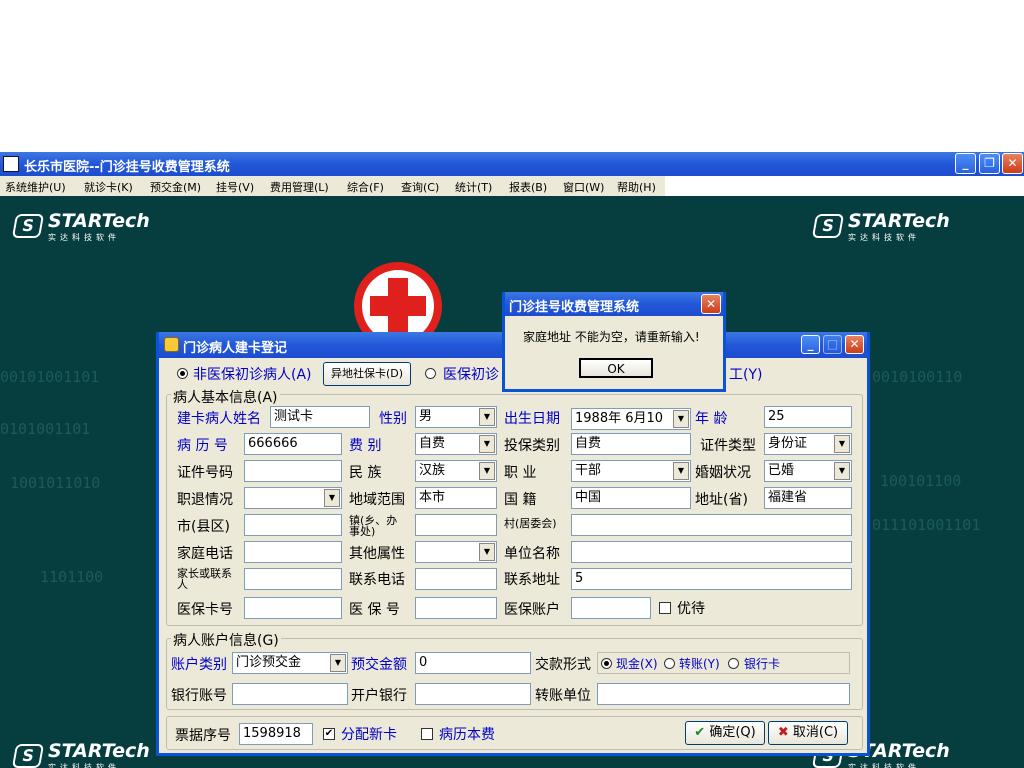  What do you see at coordinates (563, 665) in the screenshot?
I see `pay-form-label: 交款形式` at bounding box center [563, 665].